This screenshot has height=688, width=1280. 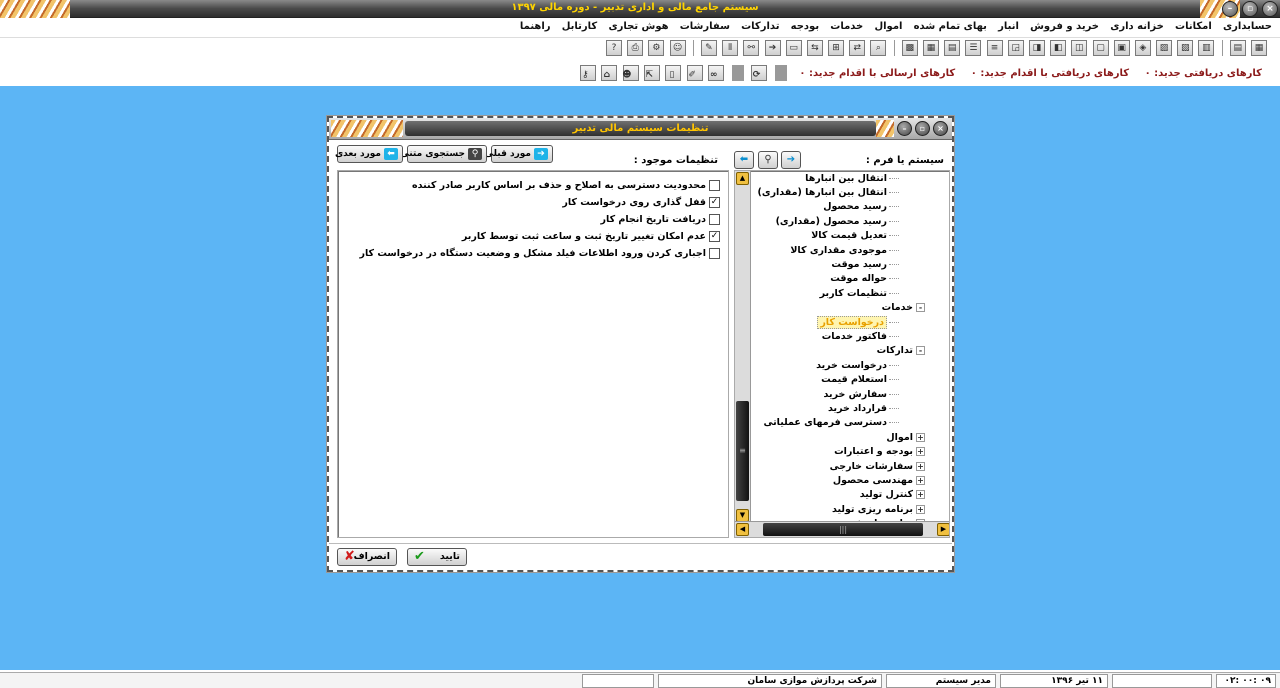 What do you see at coordinates (1237, 48) in the screenshot?
I see `table-icon: ▤` at bounding box center [1237, 48].